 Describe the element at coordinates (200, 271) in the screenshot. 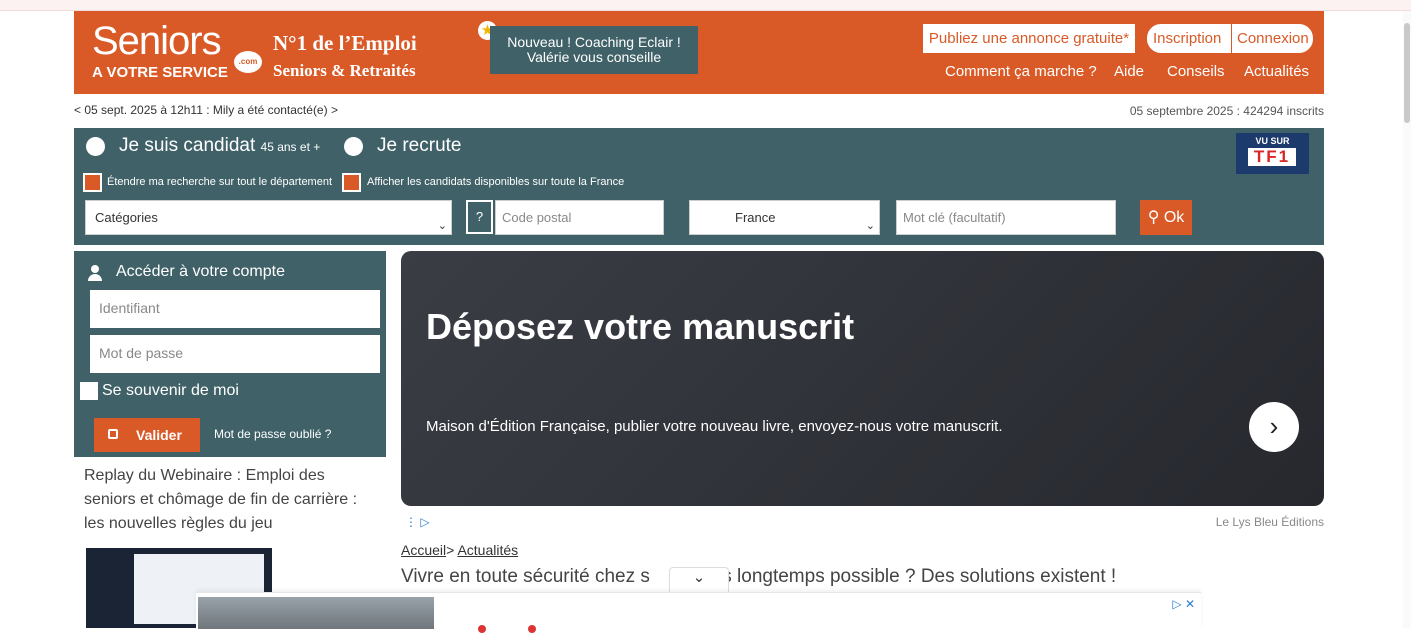

I see `login-title: Accéder à votre compte` at that location.